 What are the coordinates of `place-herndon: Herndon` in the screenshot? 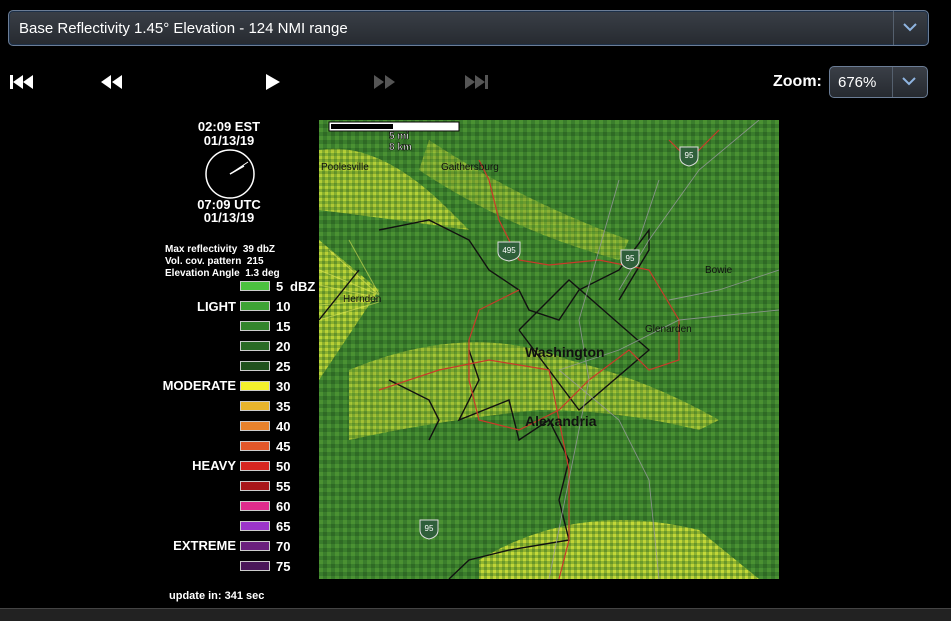 It's located at (362, 299).